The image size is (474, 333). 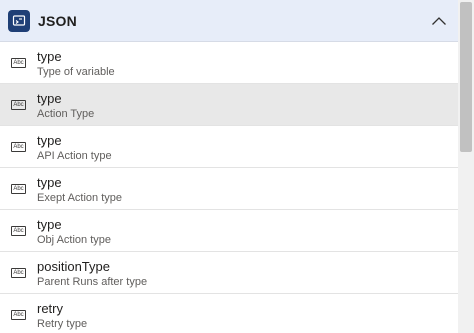 What do you see at coordinates (66, 114) in the screenshot?
I see `item-description: Action Type` at bounding box center [66, 114].